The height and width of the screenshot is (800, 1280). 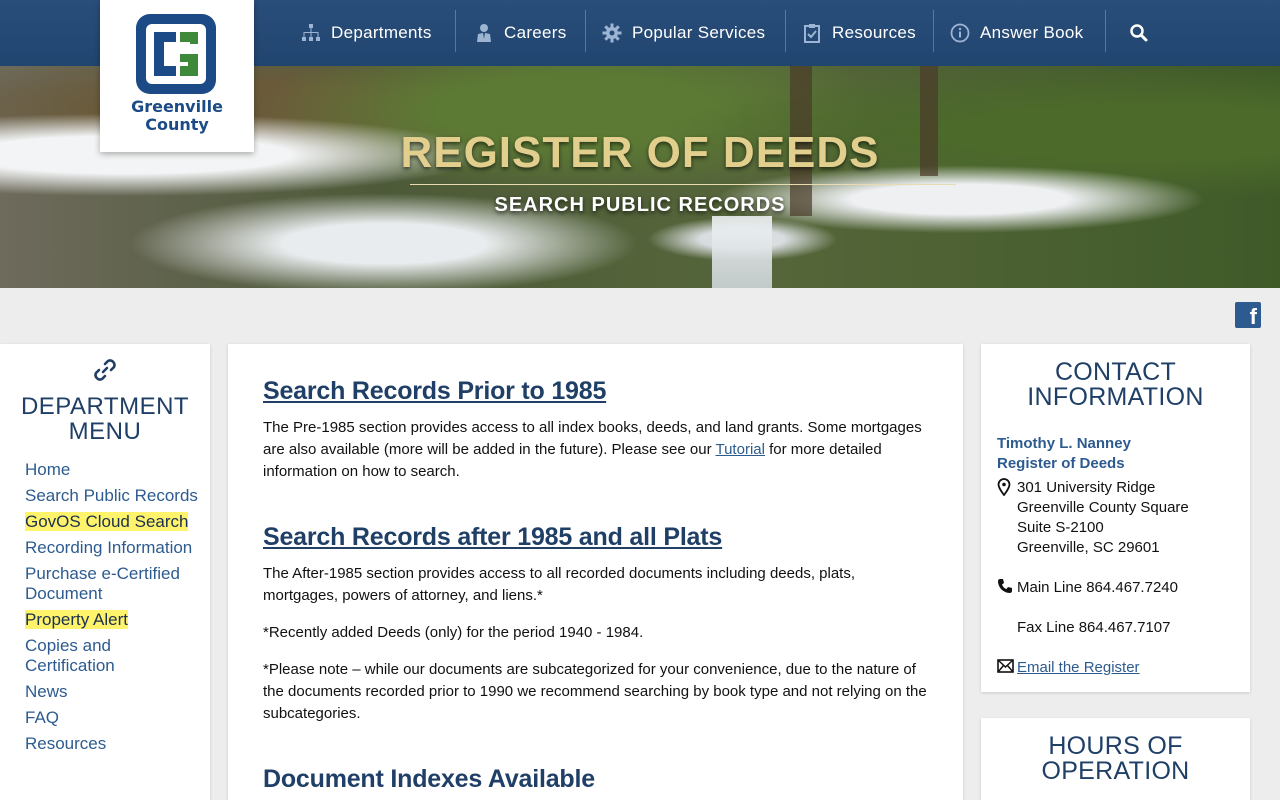 I want to click on page-subtitle: SEARCH PUBLIC RECORDS, so click(x=640, y=205).